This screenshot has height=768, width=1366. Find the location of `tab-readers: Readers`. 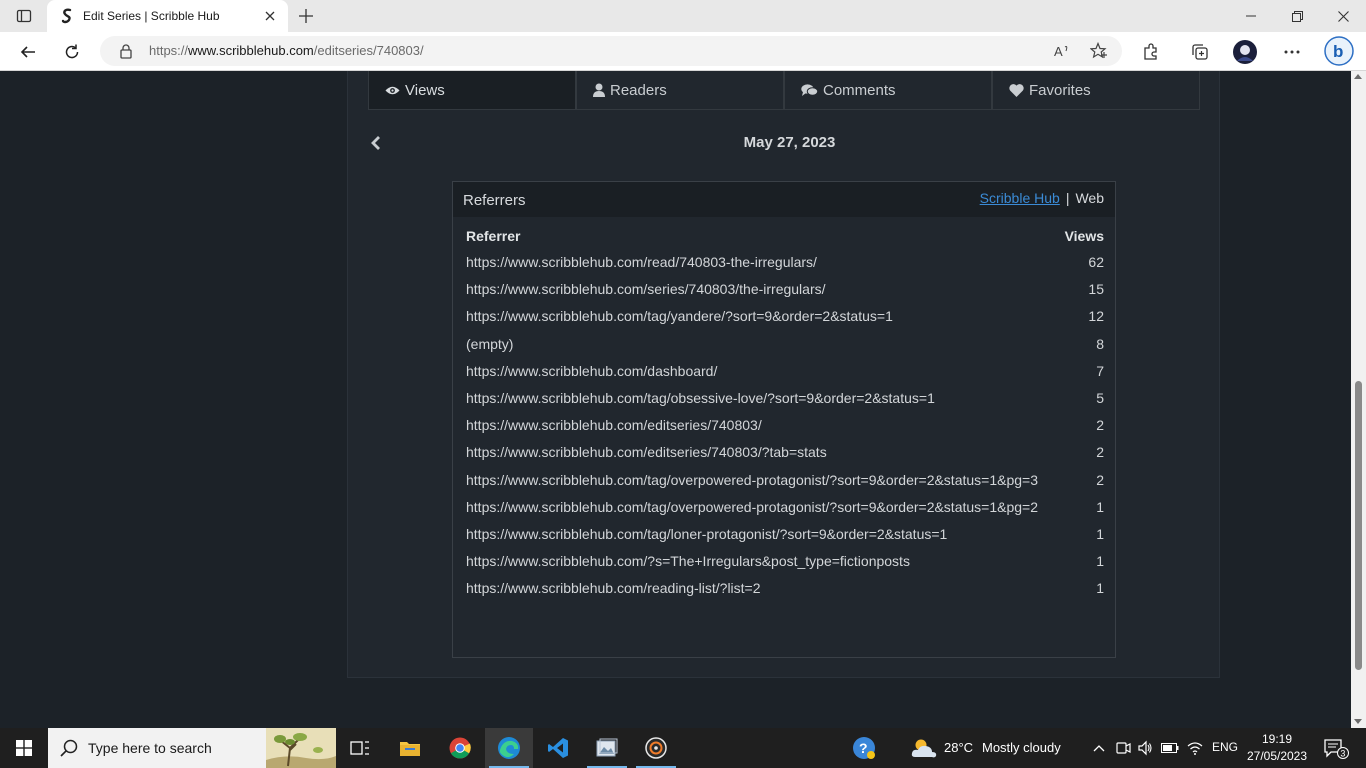

tab-readers: Readers is located at coordinates (680, 90).